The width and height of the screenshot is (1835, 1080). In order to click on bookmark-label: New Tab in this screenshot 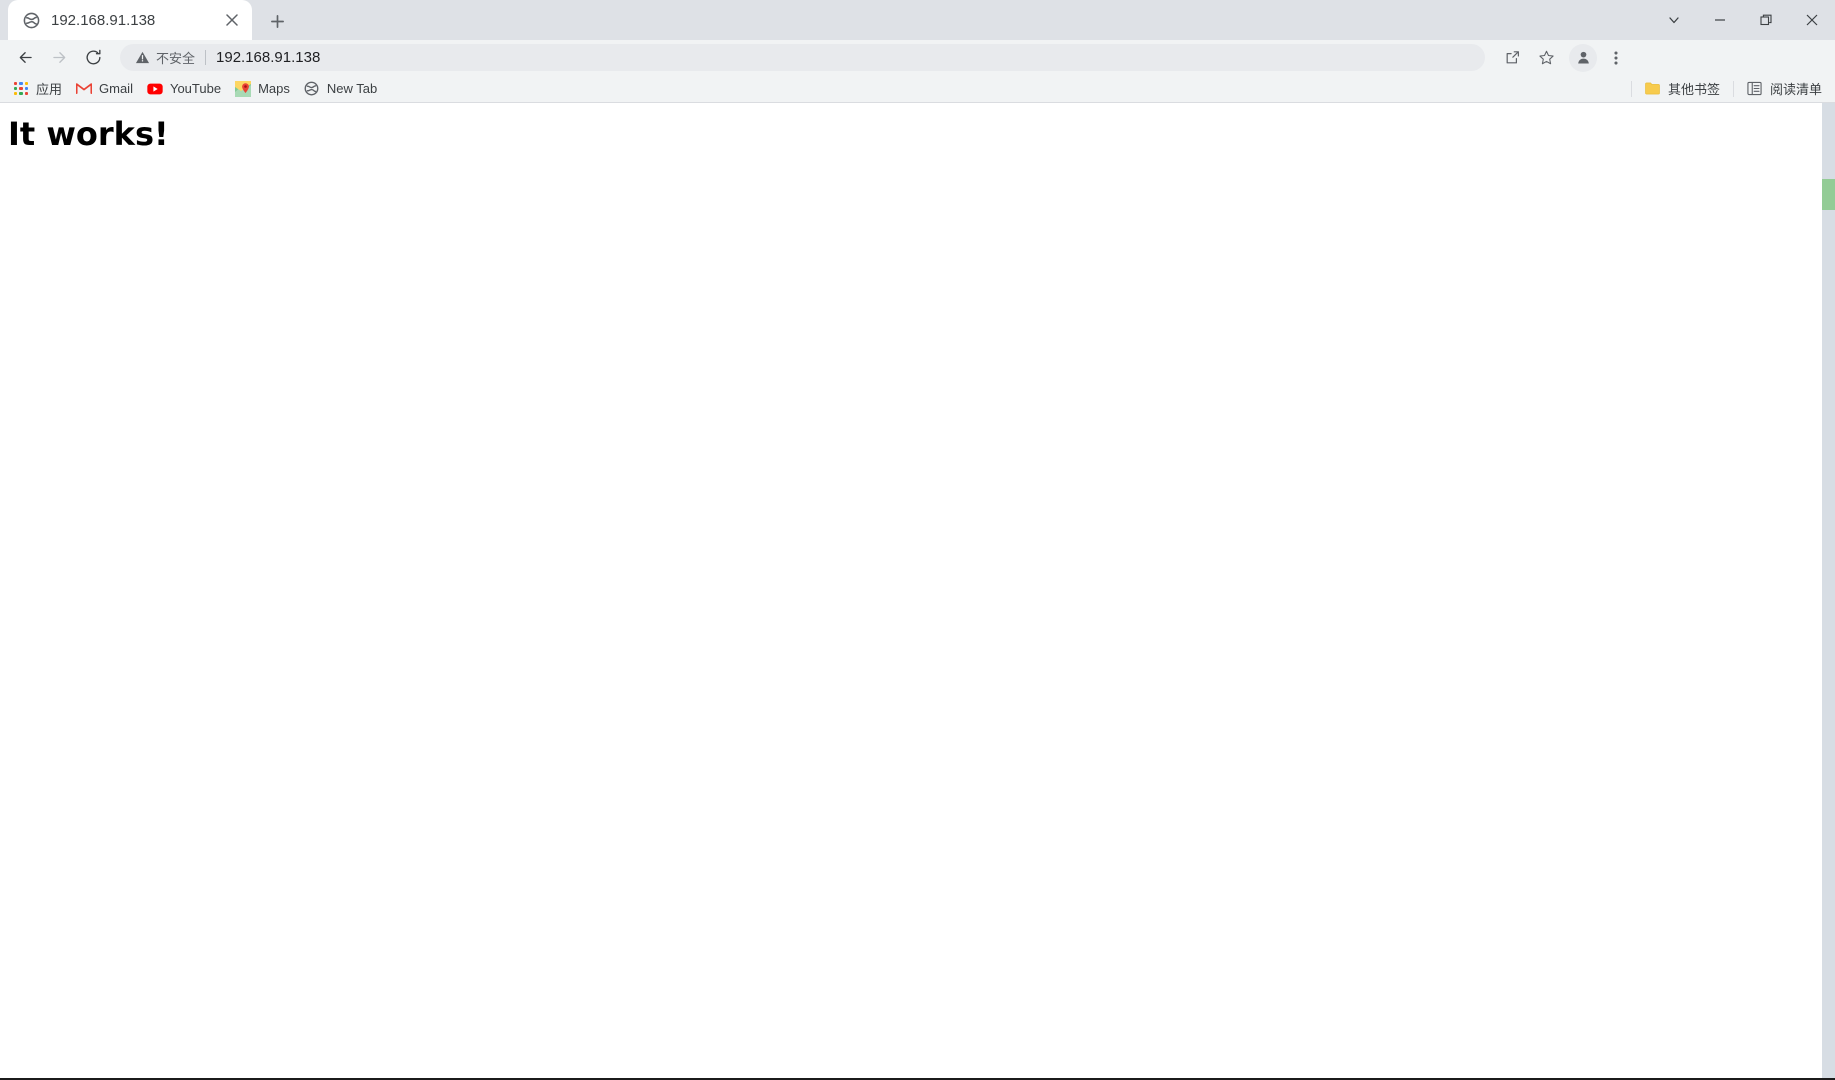, I will do `click(352, 88)`.